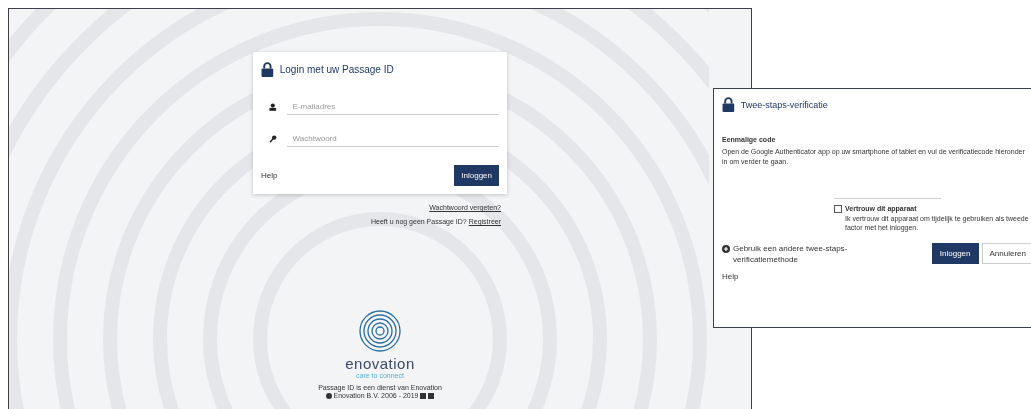 The width and height of the screenshot is (1031, 409). I want to click on other-method-link: Gebruik een andere twee-staps-verificatiemethode, so click(818, 254).